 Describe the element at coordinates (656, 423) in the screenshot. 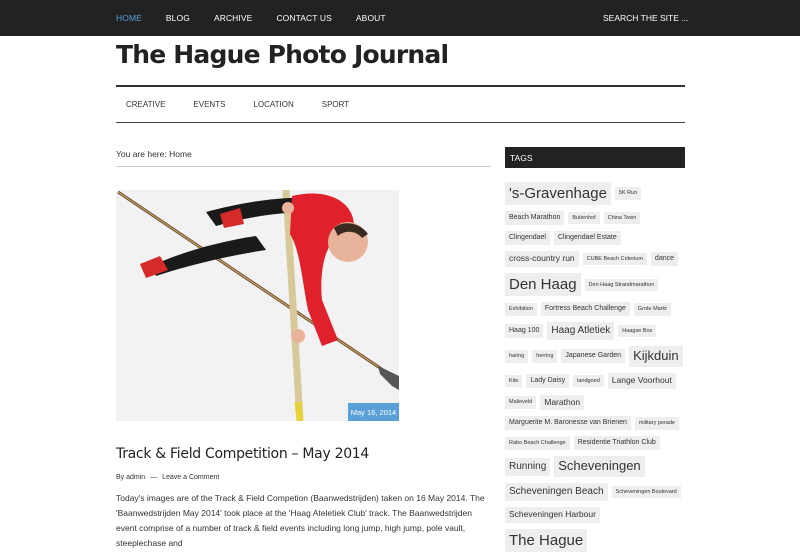

I see `tag-link: military perade` at that location.